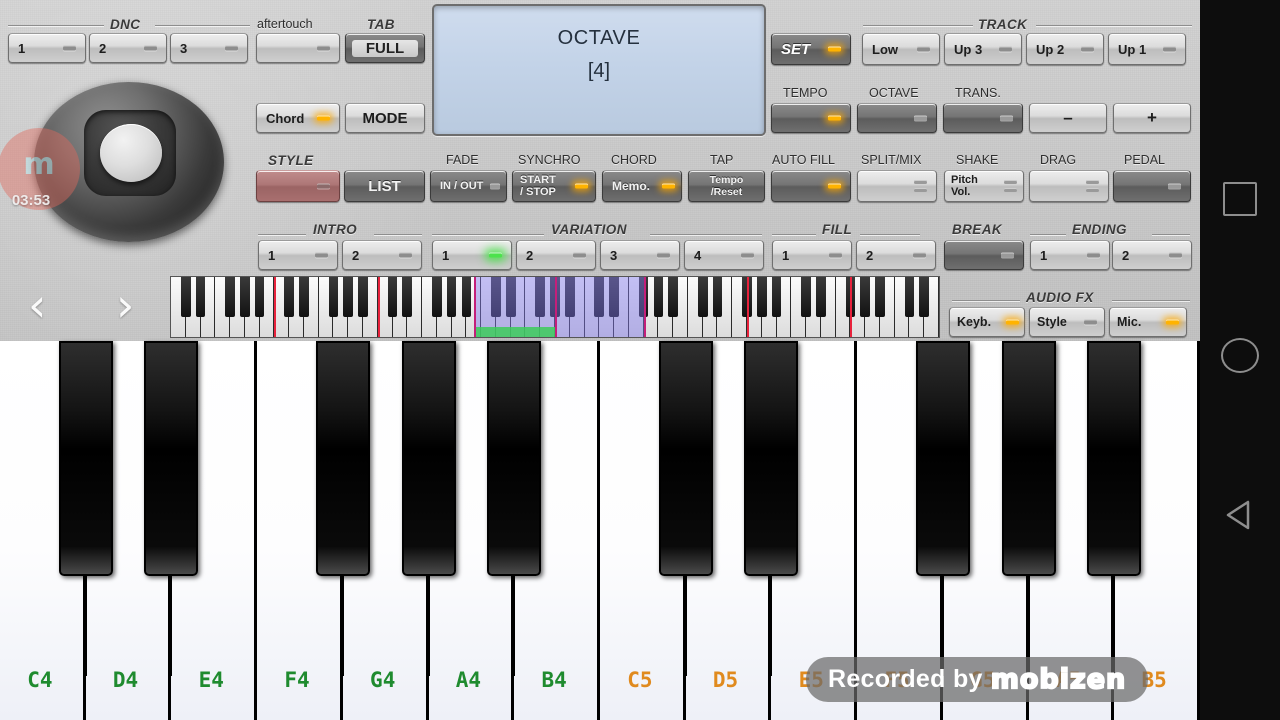 The image size is (1280, 720). I want to click on recorded-by-watermark: Recorded by mobizen, so click(977, 679).